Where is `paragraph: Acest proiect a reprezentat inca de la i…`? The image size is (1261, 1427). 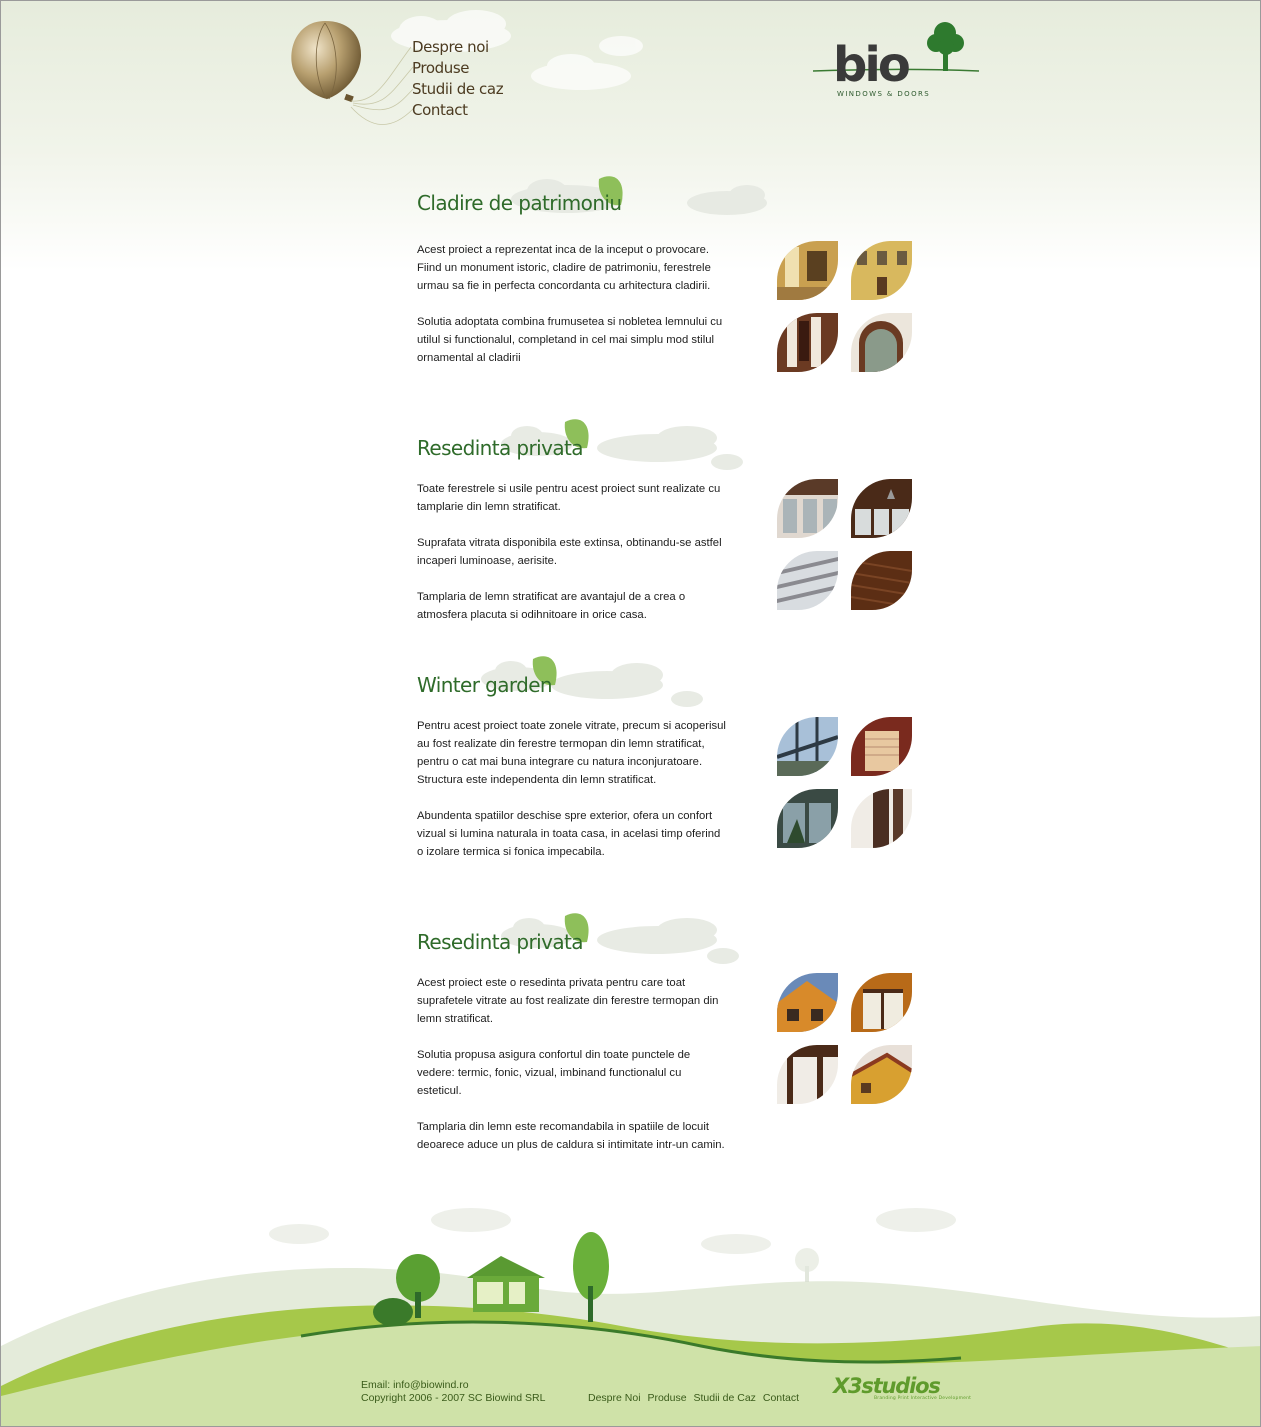
paragraph: Acest proiect a reprezentat inca de la i… is located at coordinates (564, 268).